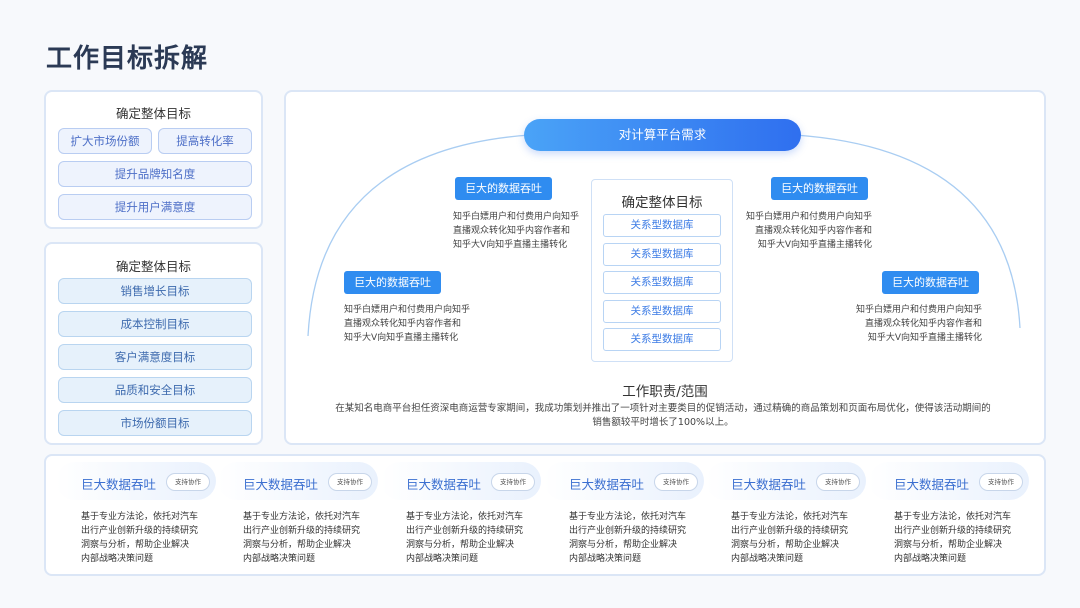 The image size is (1080, 608). Describe the element at coordinates (662, 135) in the screenshot. I see `compute-demand-bar: 对计算平台需求` at that location.